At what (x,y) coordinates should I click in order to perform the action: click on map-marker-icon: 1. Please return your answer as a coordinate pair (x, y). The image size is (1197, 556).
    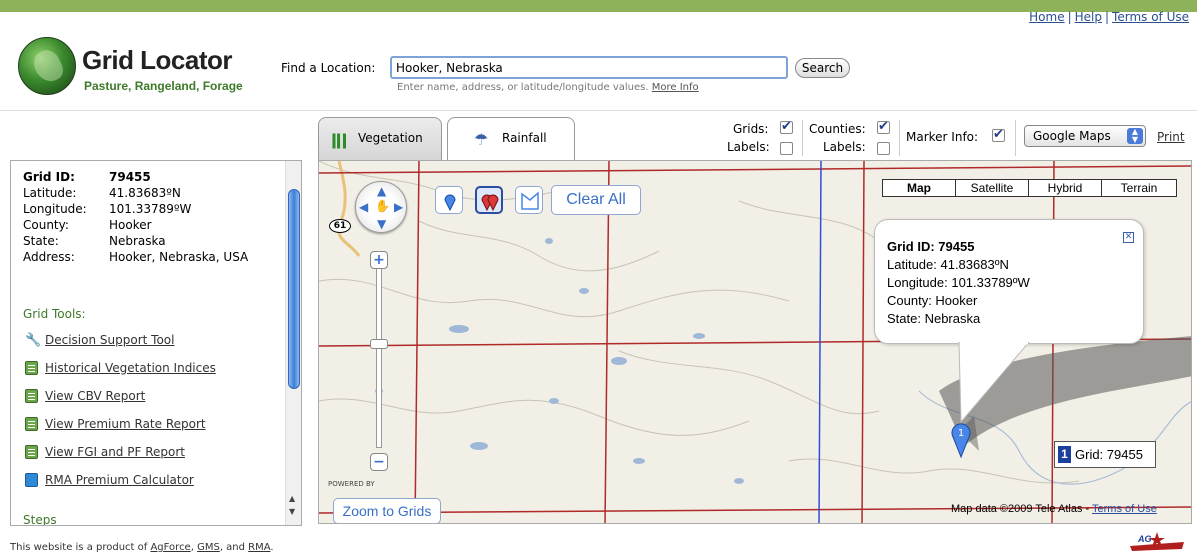
    Looking at the image, I should click on (961, 439).